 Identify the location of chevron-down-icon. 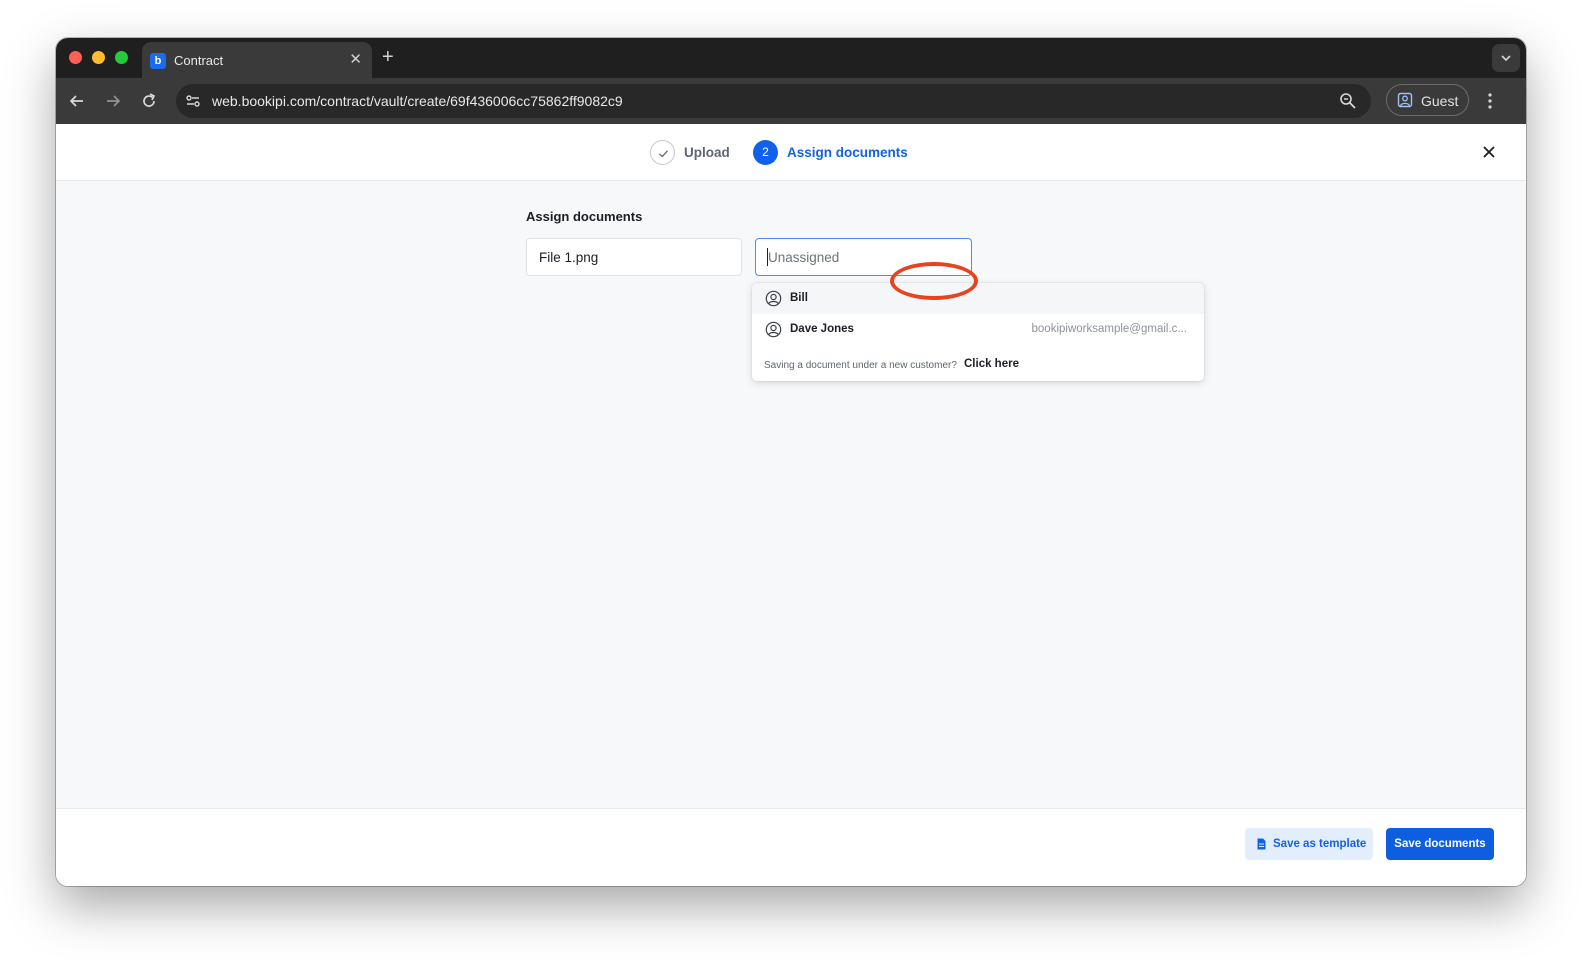
(1506, 58).